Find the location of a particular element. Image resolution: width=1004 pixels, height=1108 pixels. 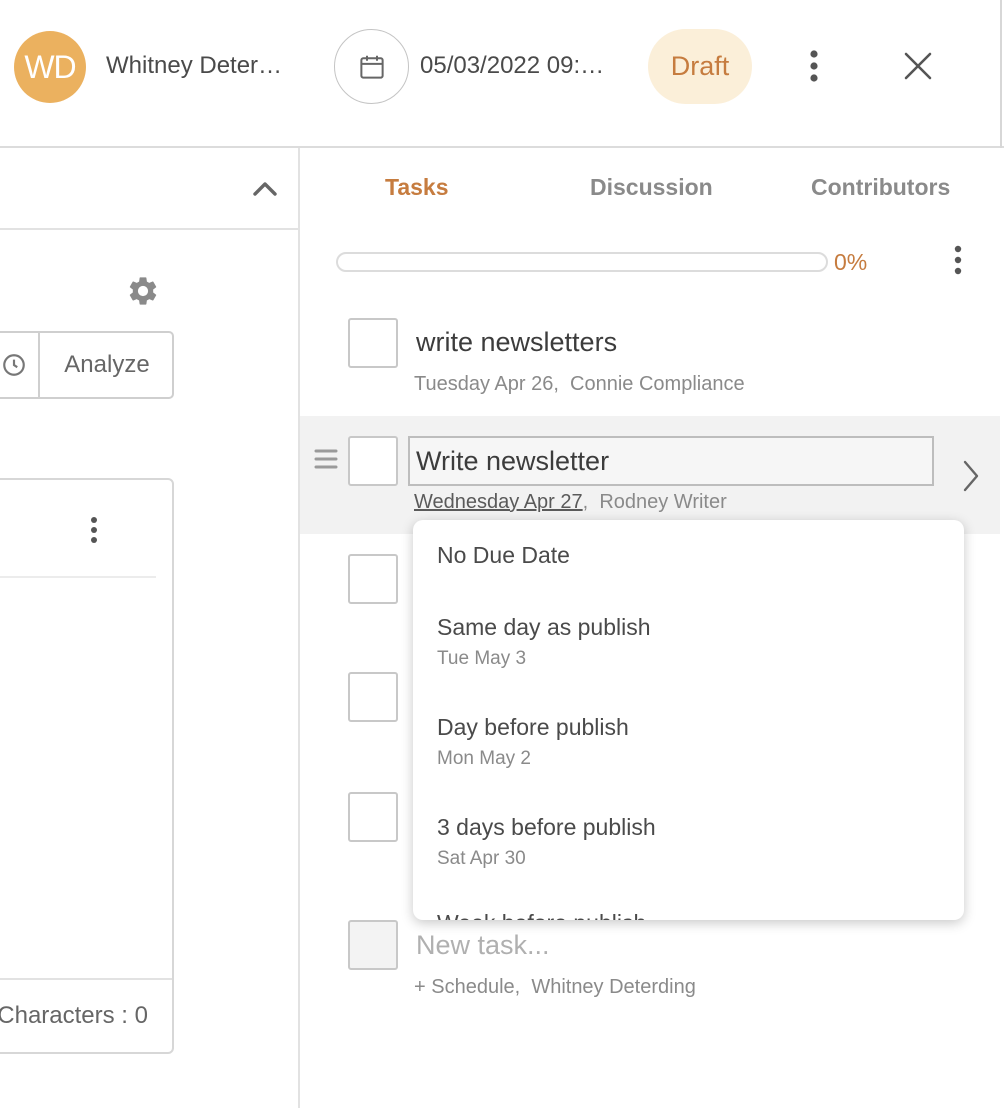

analyze-button: Analyze is located at coordinates (107, 365).